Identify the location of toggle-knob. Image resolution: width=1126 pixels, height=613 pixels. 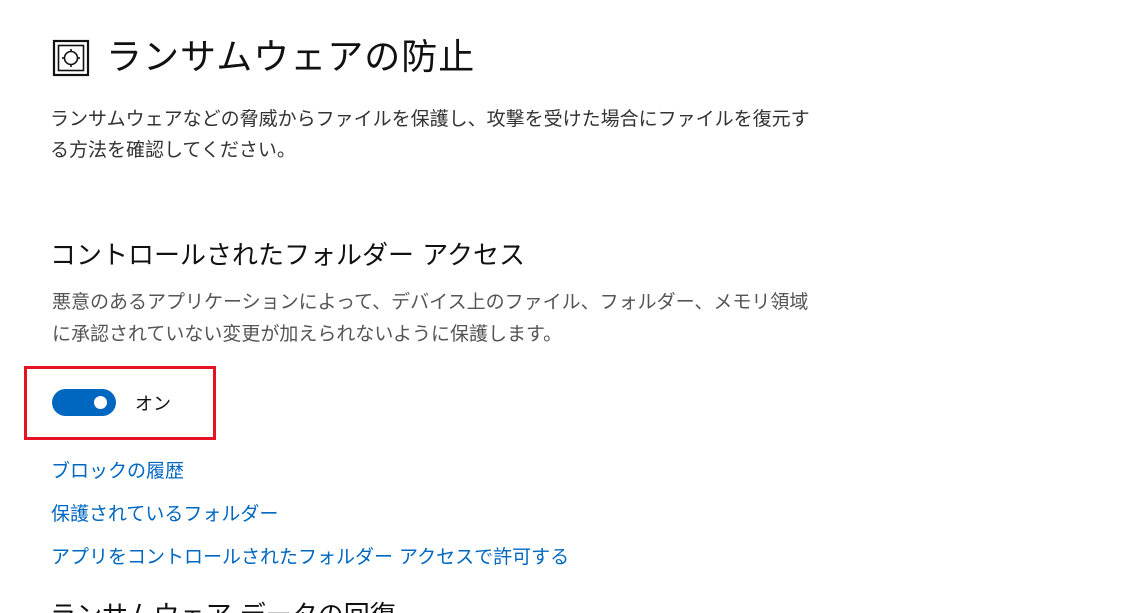
(100, 402).